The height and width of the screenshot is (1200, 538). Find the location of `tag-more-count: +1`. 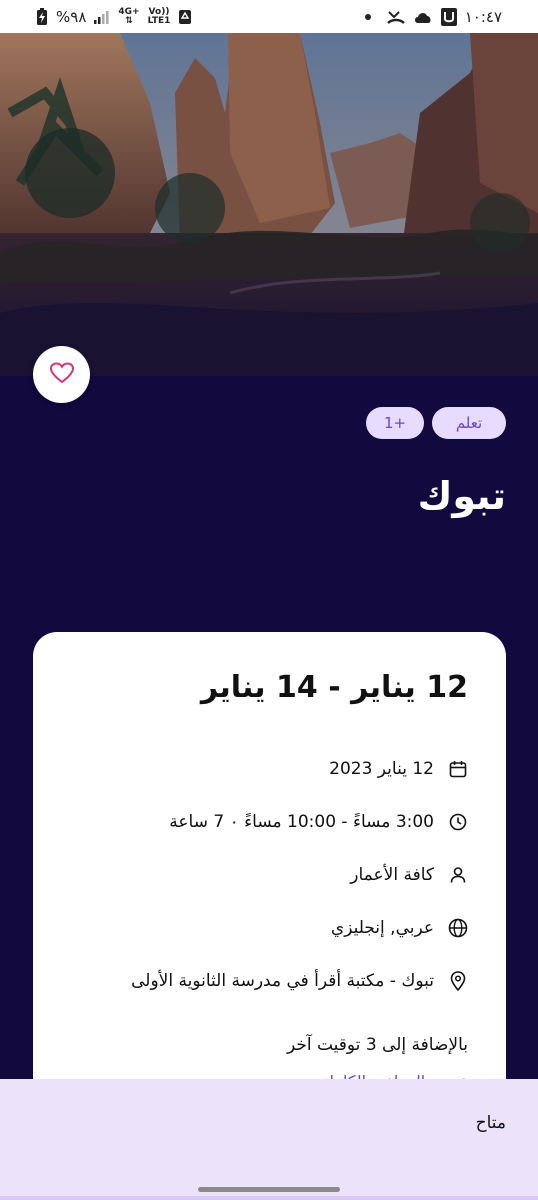

tag-more-count: +1 is located at coordinates (395, 423).